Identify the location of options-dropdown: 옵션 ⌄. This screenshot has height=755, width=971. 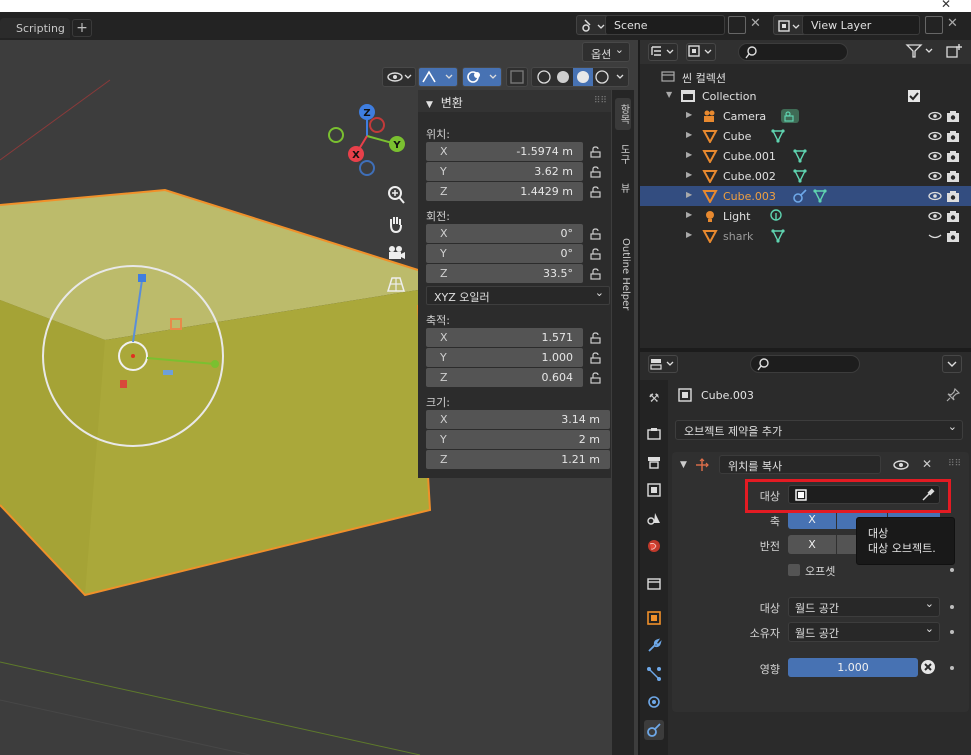
(606, 52).